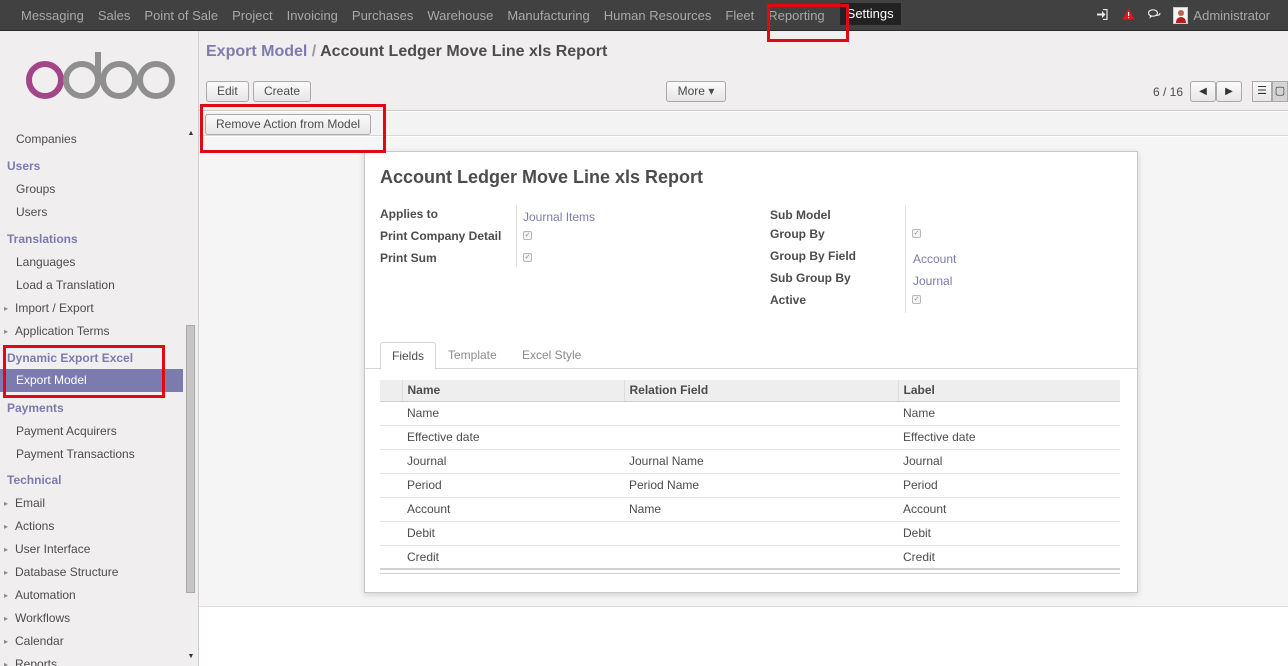  What do you see at coordinates (932, 281) in the screenshot?
I see `sub-group-by-value: Journal` at bounding box center [932, 281].